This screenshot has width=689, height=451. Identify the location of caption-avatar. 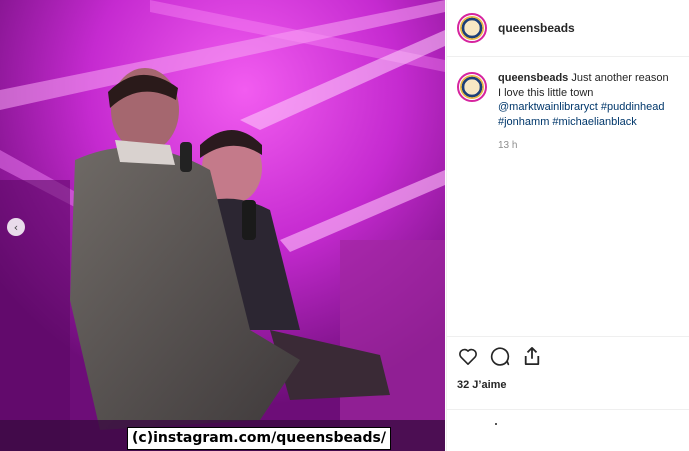
(472, 87).